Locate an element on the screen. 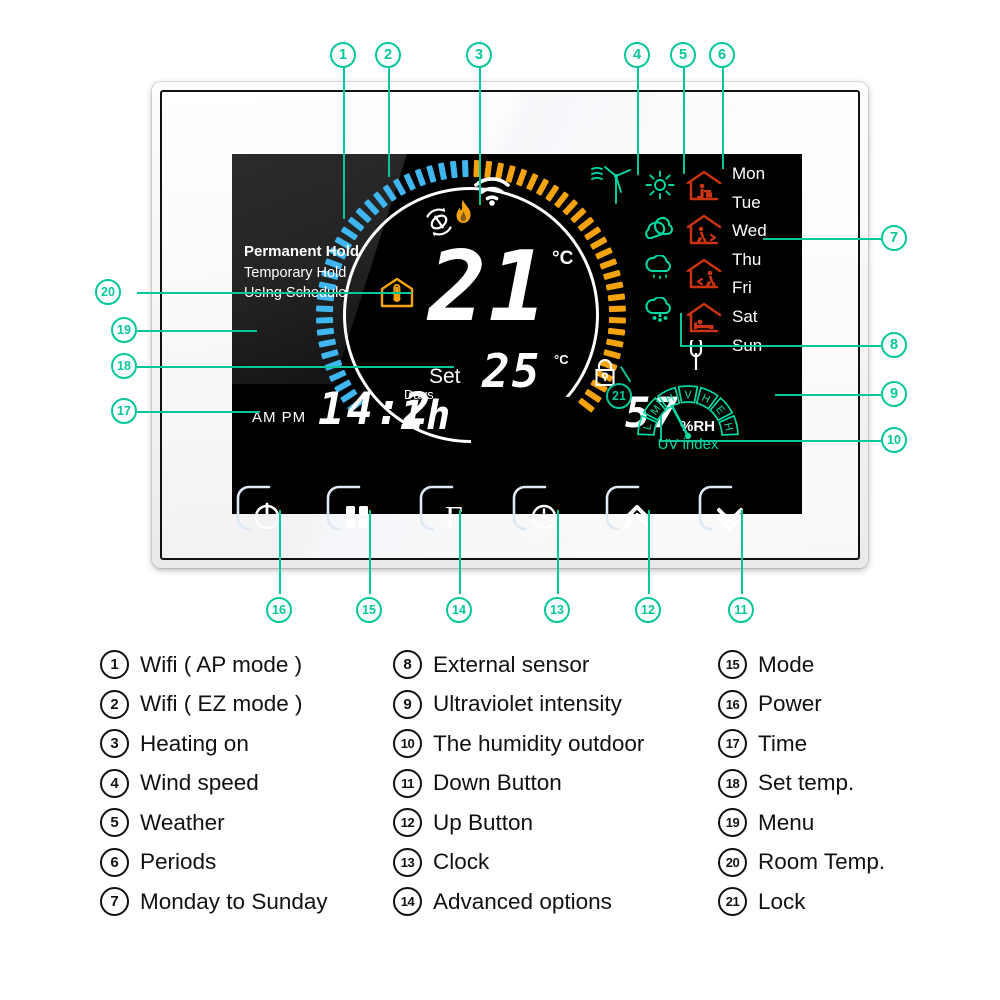 This screenshot has width=1000, height=1000. period-return-icon is located at coordinates (704, 274).